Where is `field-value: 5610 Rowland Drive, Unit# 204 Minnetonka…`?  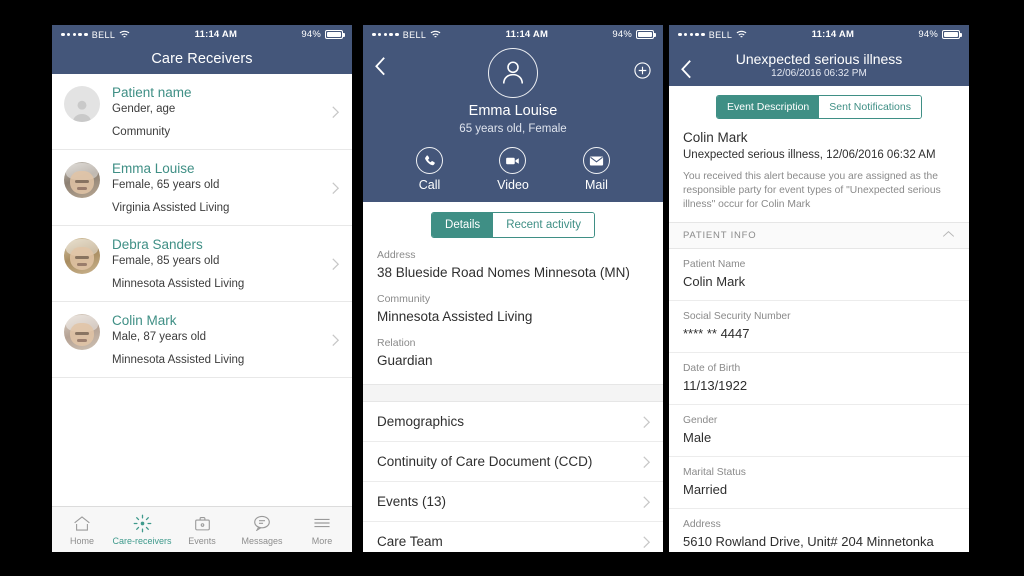 field-value: 5610 Rowland Drive, Unit# 204 Minnetonka… is located at coordinates (808, 541).